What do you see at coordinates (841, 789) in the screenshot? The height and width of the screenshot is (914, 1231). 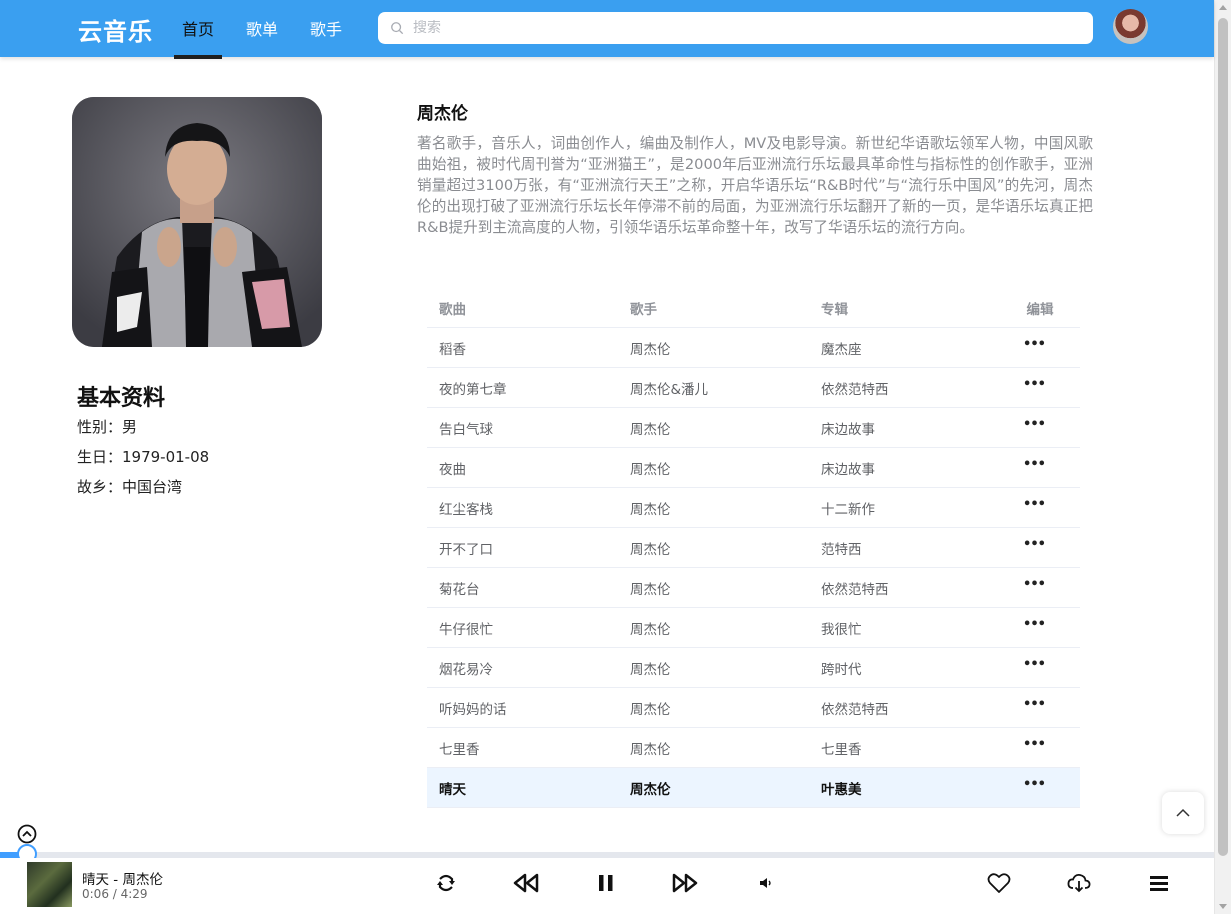 I see `album-name: 叶惠美` at bounding box center [841, 789].